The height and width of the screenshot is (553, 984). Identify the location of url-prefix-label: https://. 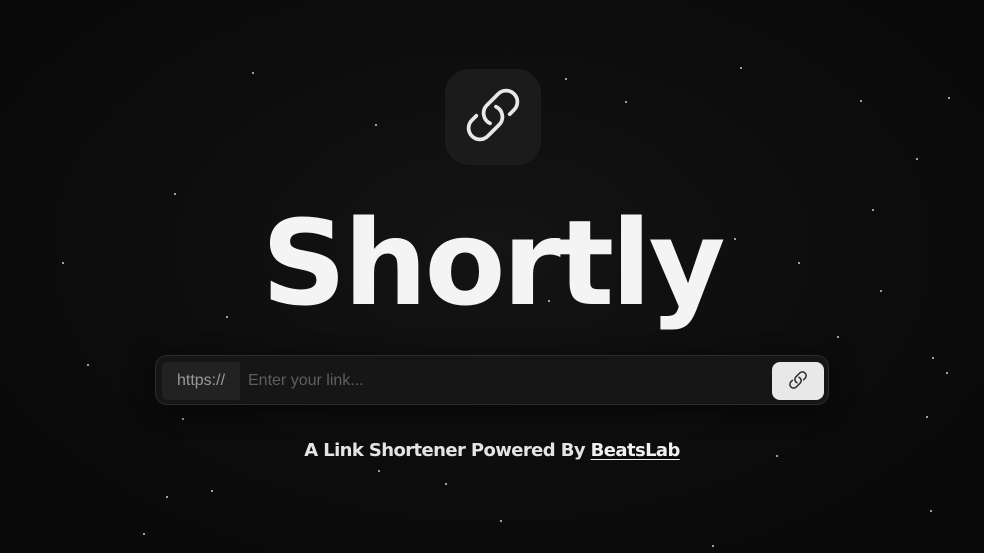
(201, 381).